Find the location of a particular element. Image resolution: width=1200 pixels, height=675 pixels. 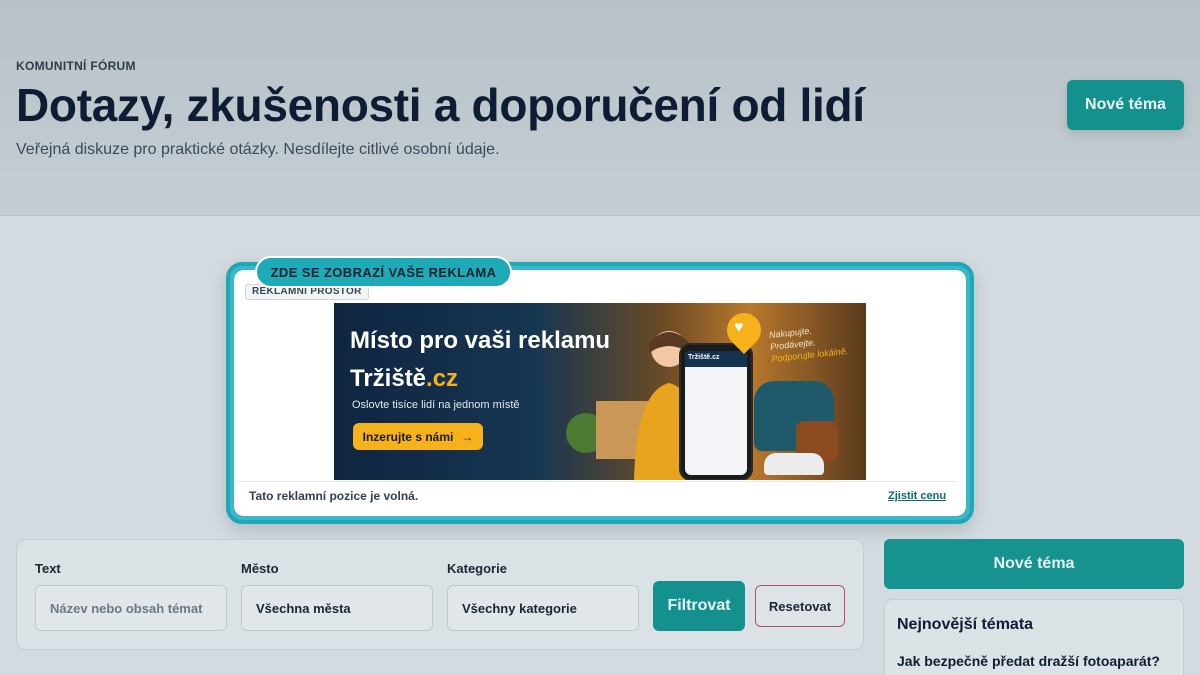

section-eyebrow: KOMUNITNÍ FÓRUM is located at coordinates (76, 66).